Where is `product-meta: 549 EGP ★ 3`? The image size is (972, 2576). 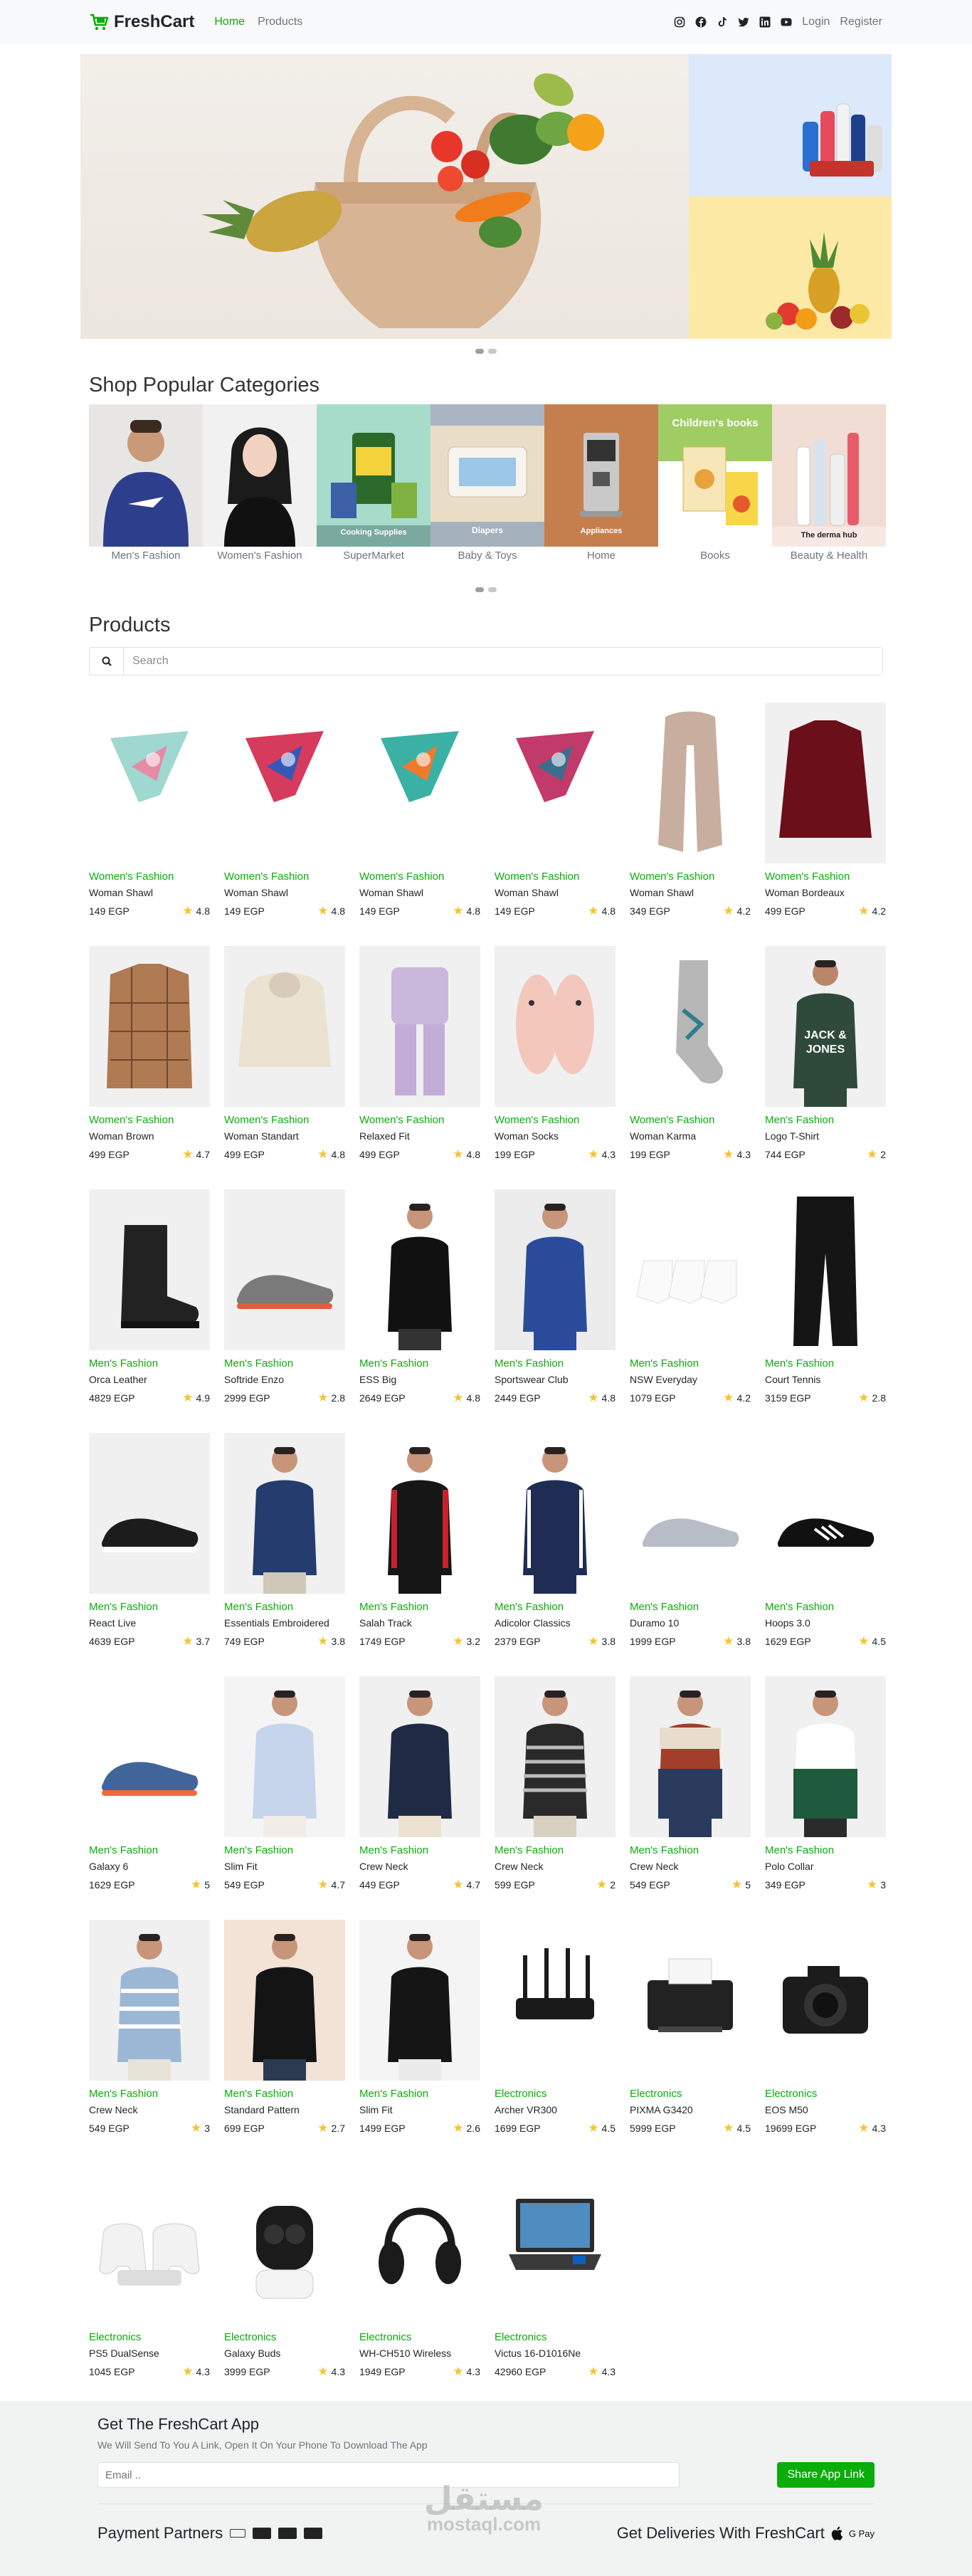 product-meta: 549 EGP ★ 3 is located at coordinates (149, 2128).